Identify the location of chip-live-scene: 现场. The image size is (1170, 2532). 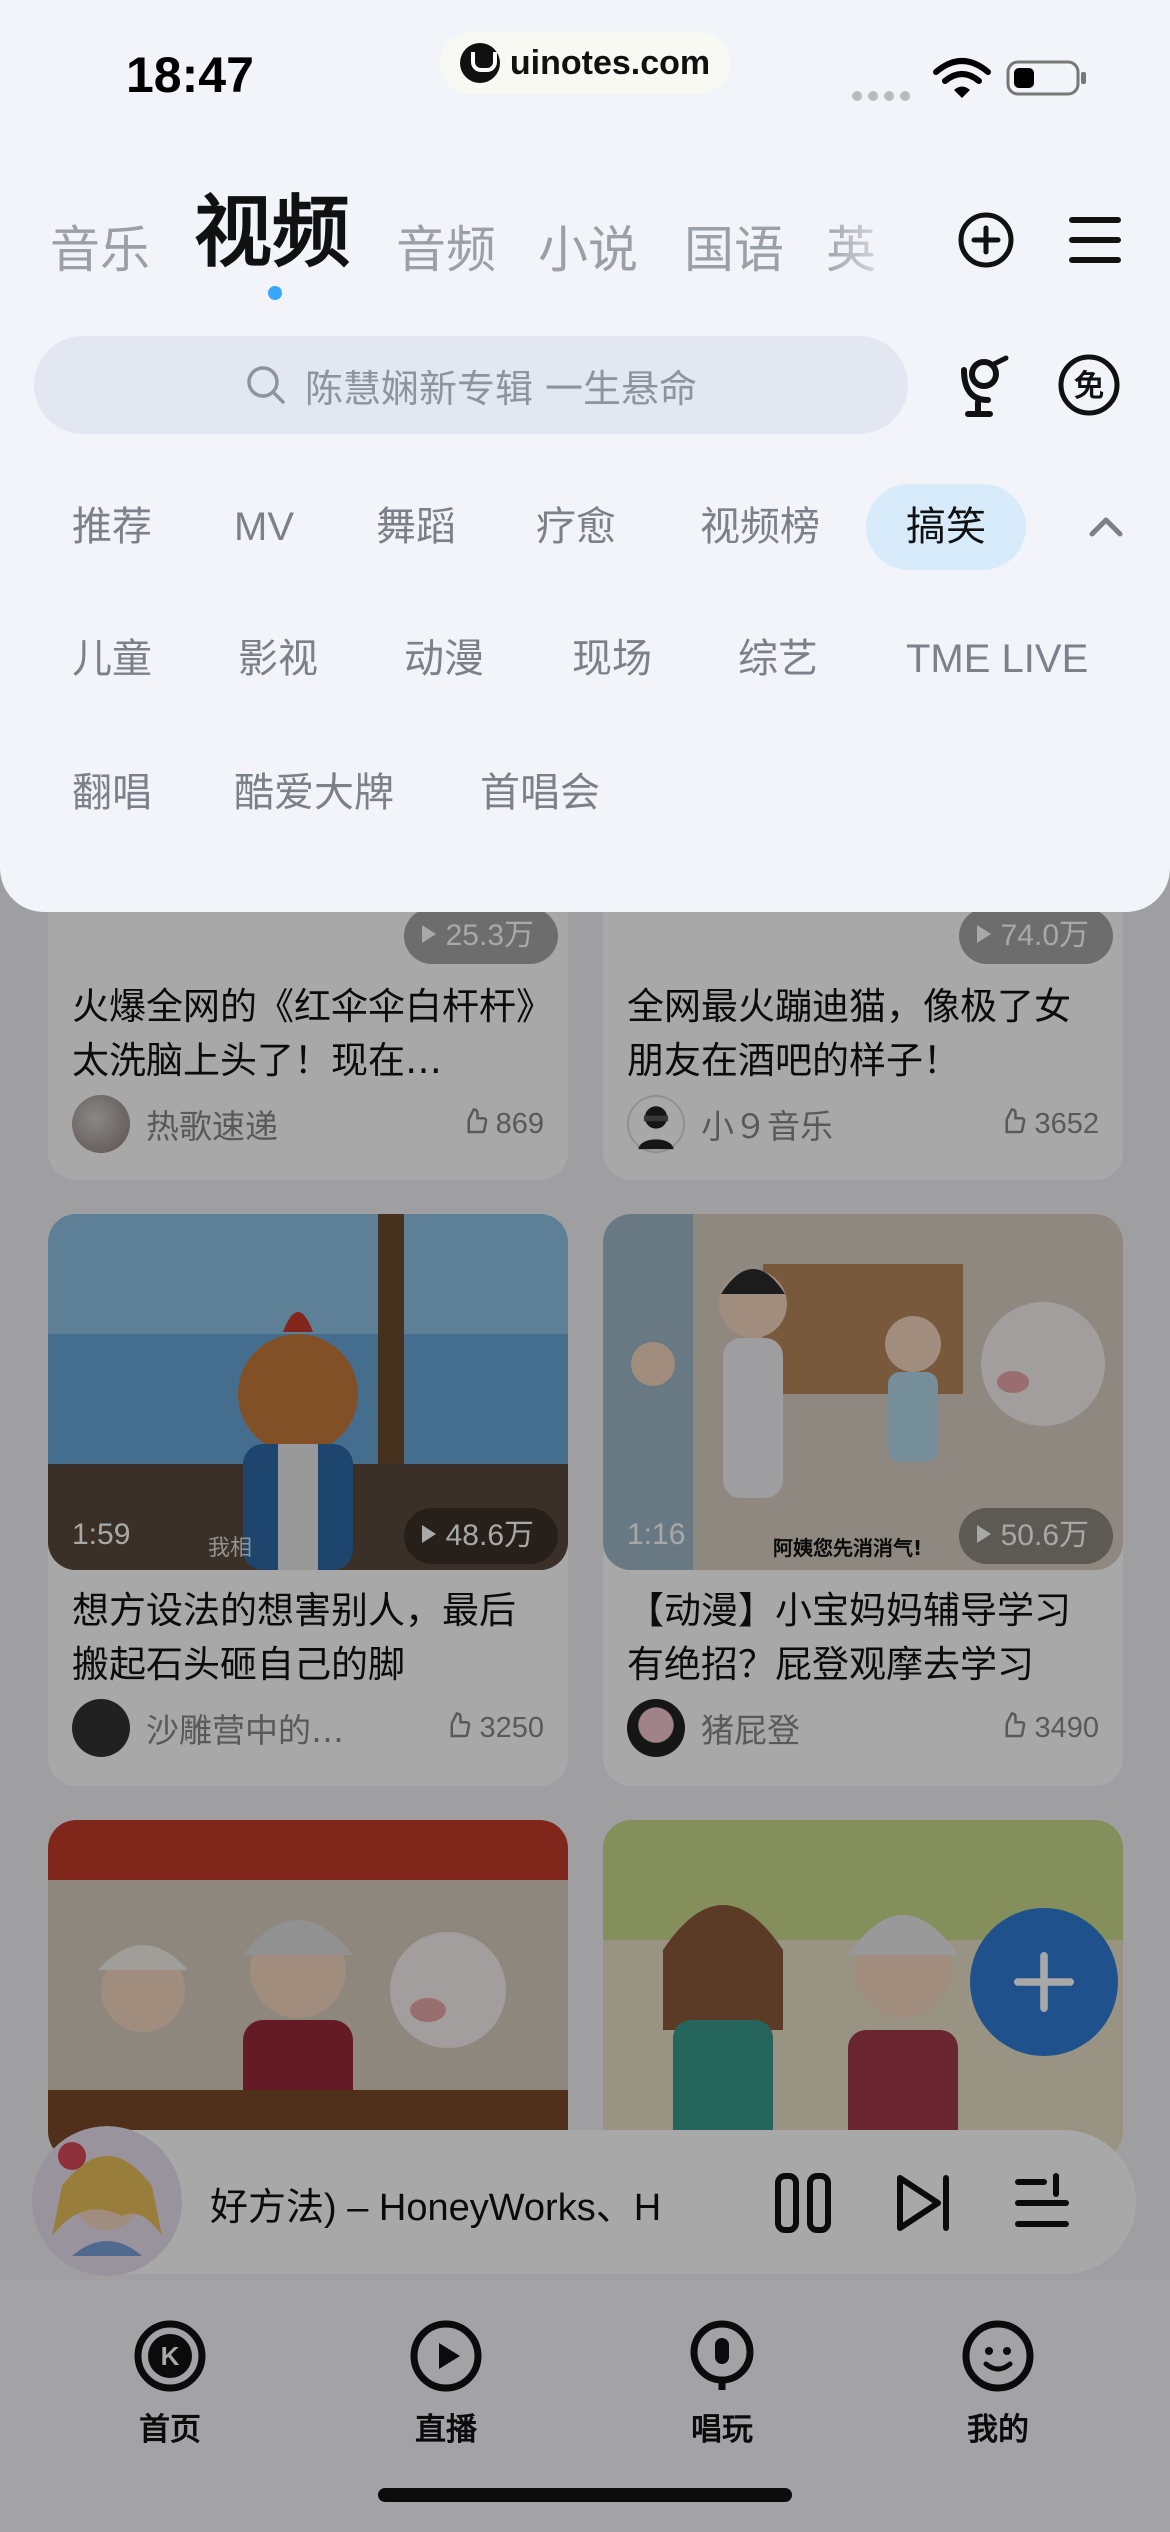
(612, 659).